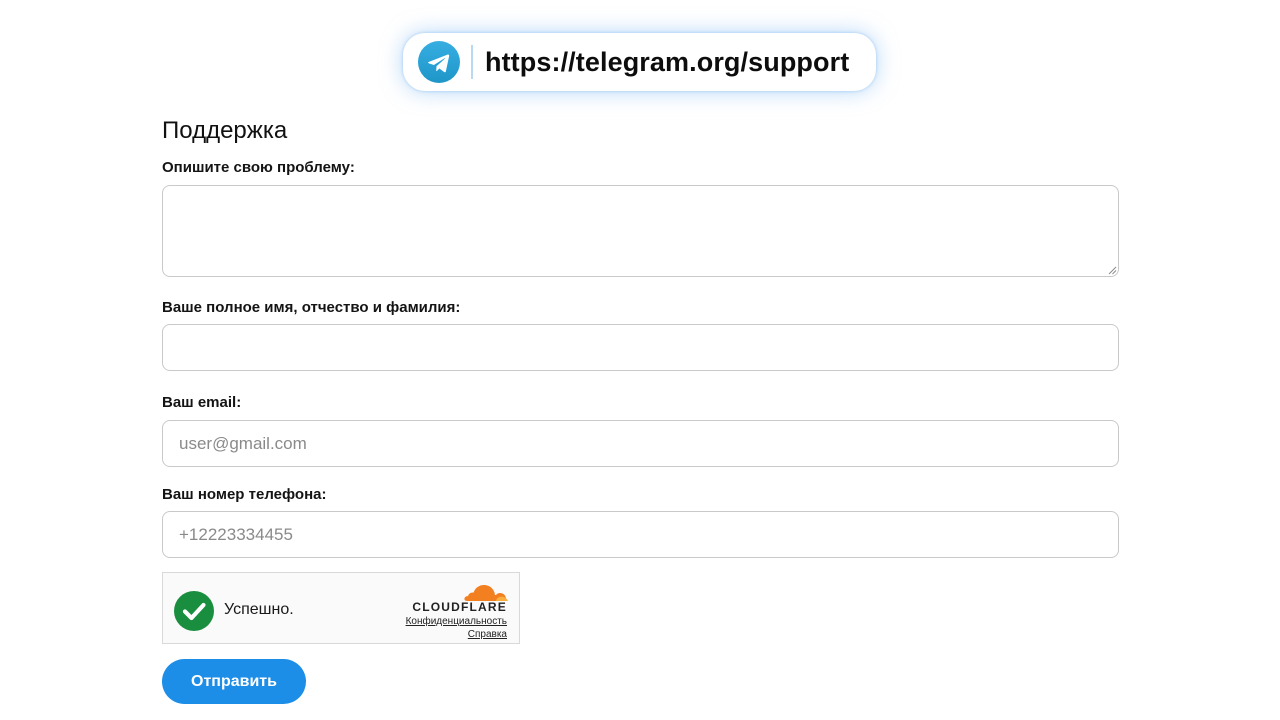  Describe the element at coordinates (243, 443) in the screenshot. I see `email-placeholder: user@gmail.com` at that location.